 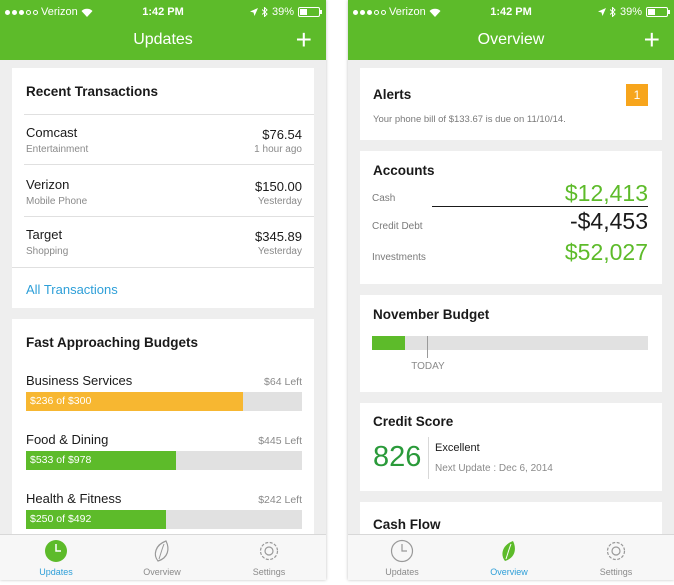 What do you see at coordinates (431, 314) in the screenshot?
I see `november-budget-title: November Budget` at bounding box center [431, 314].